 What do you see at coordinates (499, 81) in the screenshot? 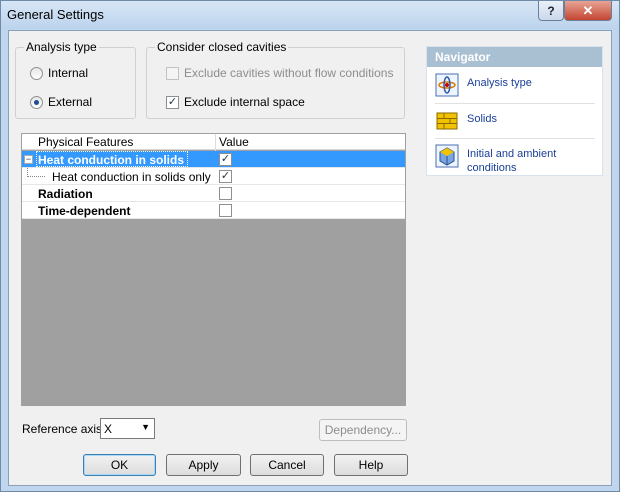
I see `nav-item-analysis-type-label: Analysis type` at bounding box center [499, 81].